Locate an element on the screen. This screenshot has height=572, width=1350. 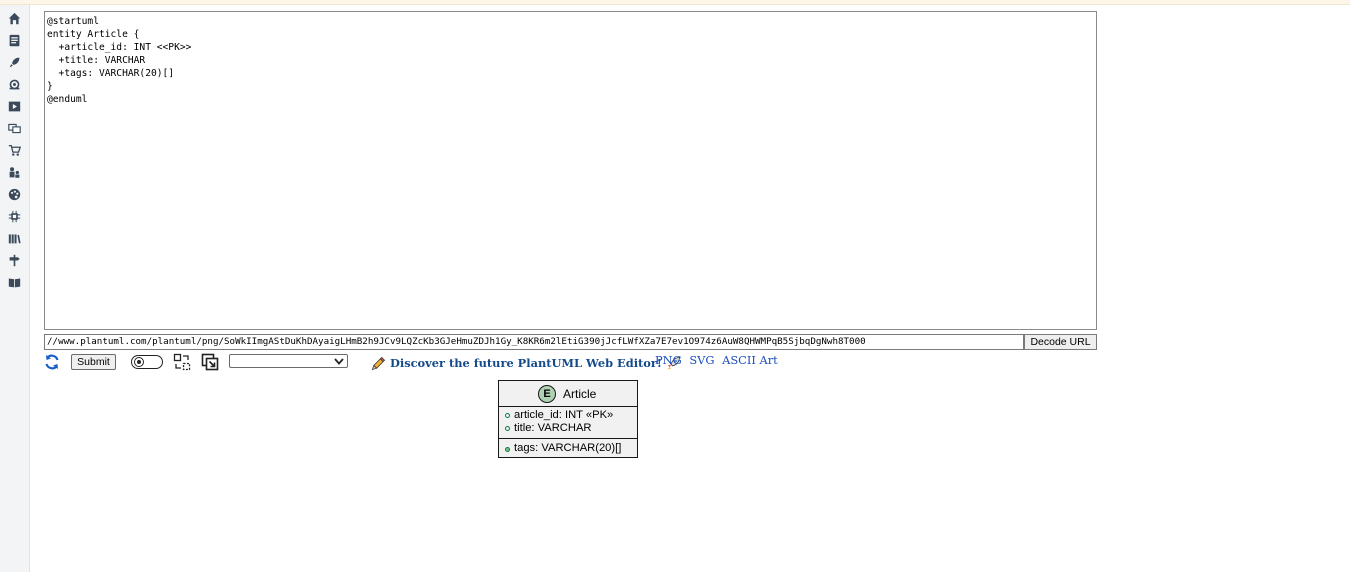
cloud-gear-icon is located at coordinates (14, 84).